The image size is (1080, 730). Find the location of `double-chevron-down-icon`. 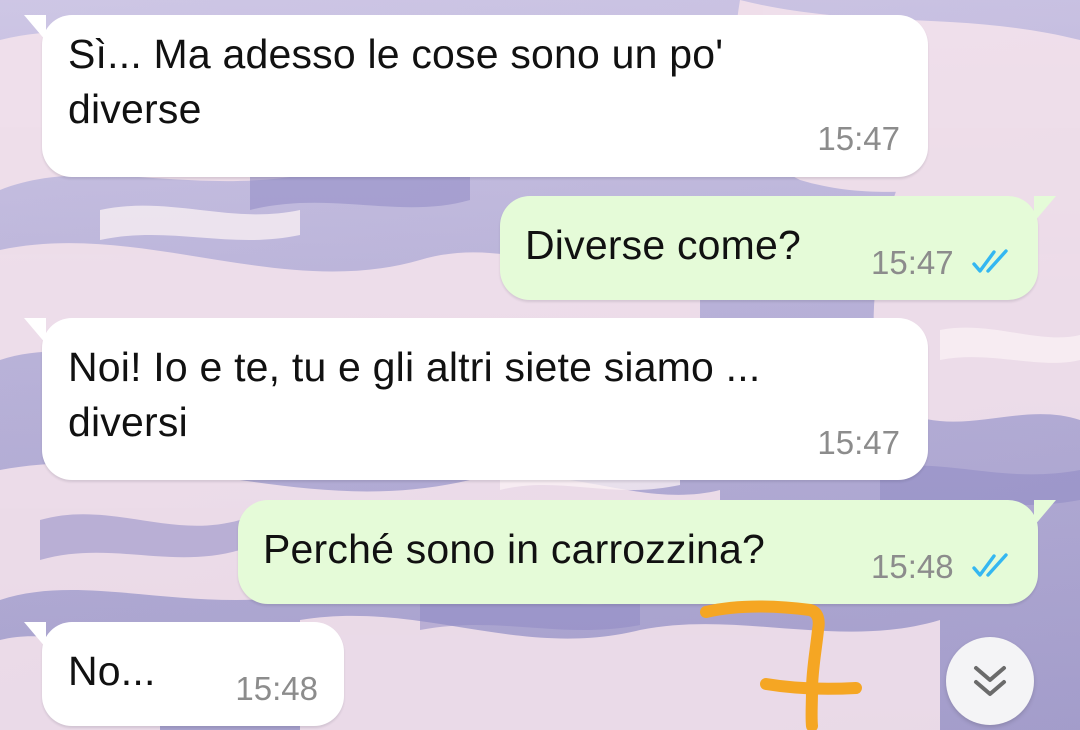

double-chevron-down-icon is located at coordinates (990, 681).